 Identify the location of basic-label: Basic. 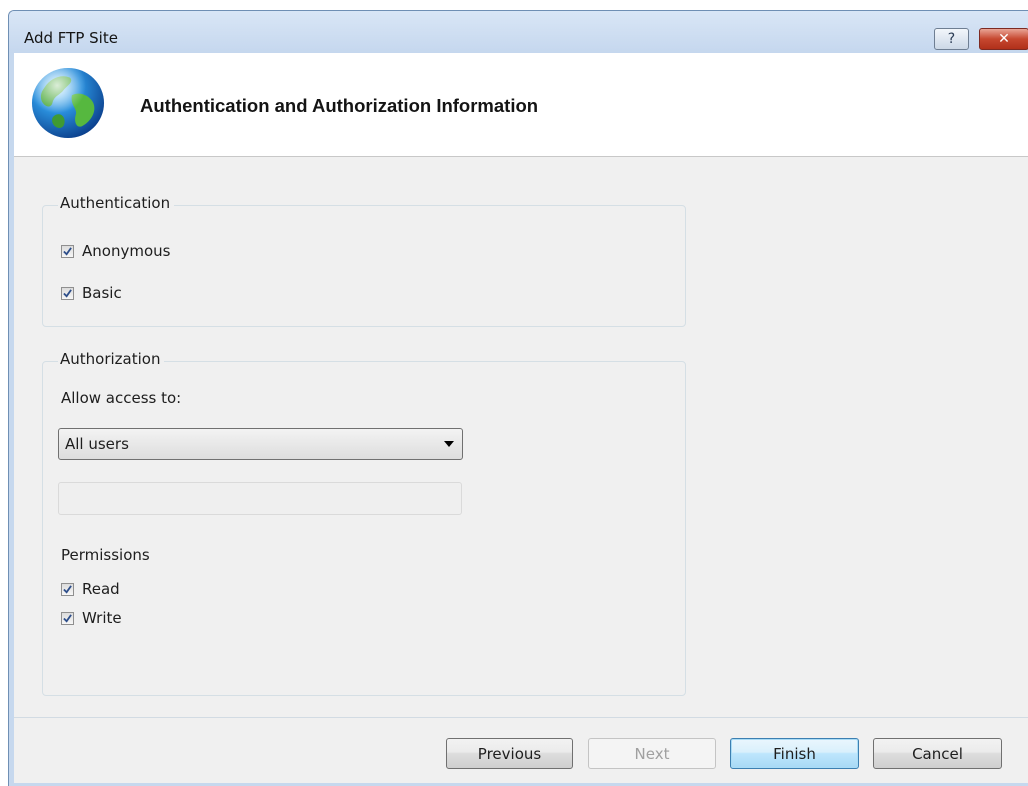
(102, 293).